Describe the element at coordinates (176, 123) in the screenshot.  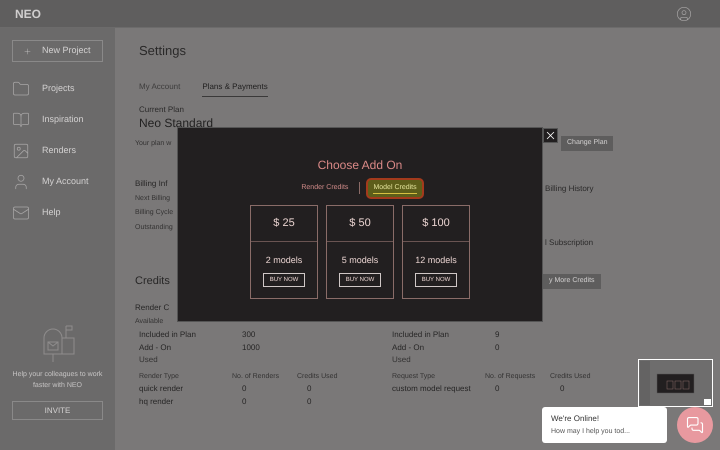
I see `plan-name: Neo Standard` at that location.